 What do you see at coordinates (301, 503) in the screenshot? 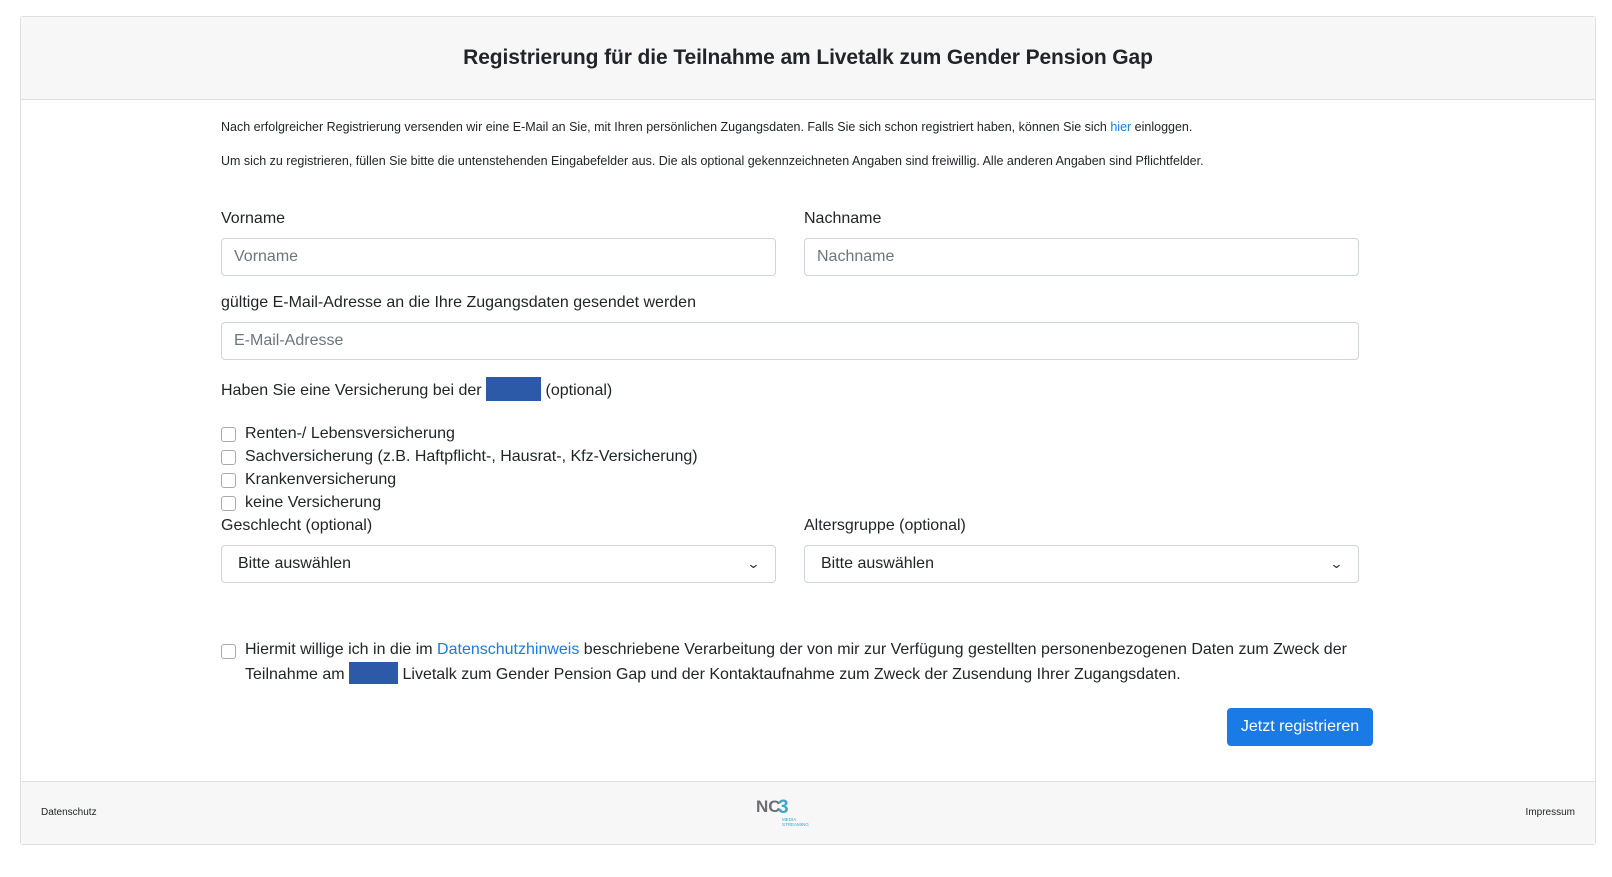
I see `insurance-option-none: keine Versicherung` at bounding box center [301, 503].